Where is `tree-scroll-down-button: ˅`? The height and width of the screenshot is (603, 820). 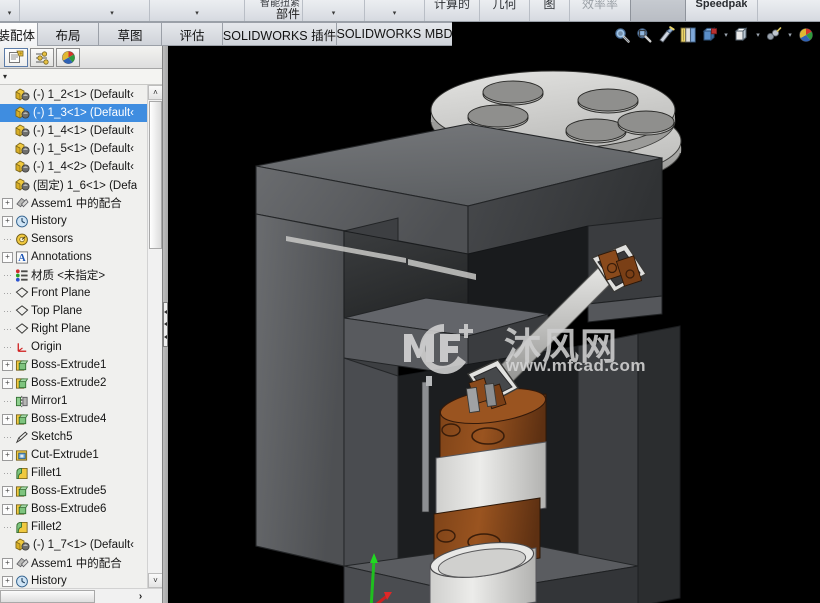
tree-scroll-down-button: ˅ is located at coordinates (155, 580).